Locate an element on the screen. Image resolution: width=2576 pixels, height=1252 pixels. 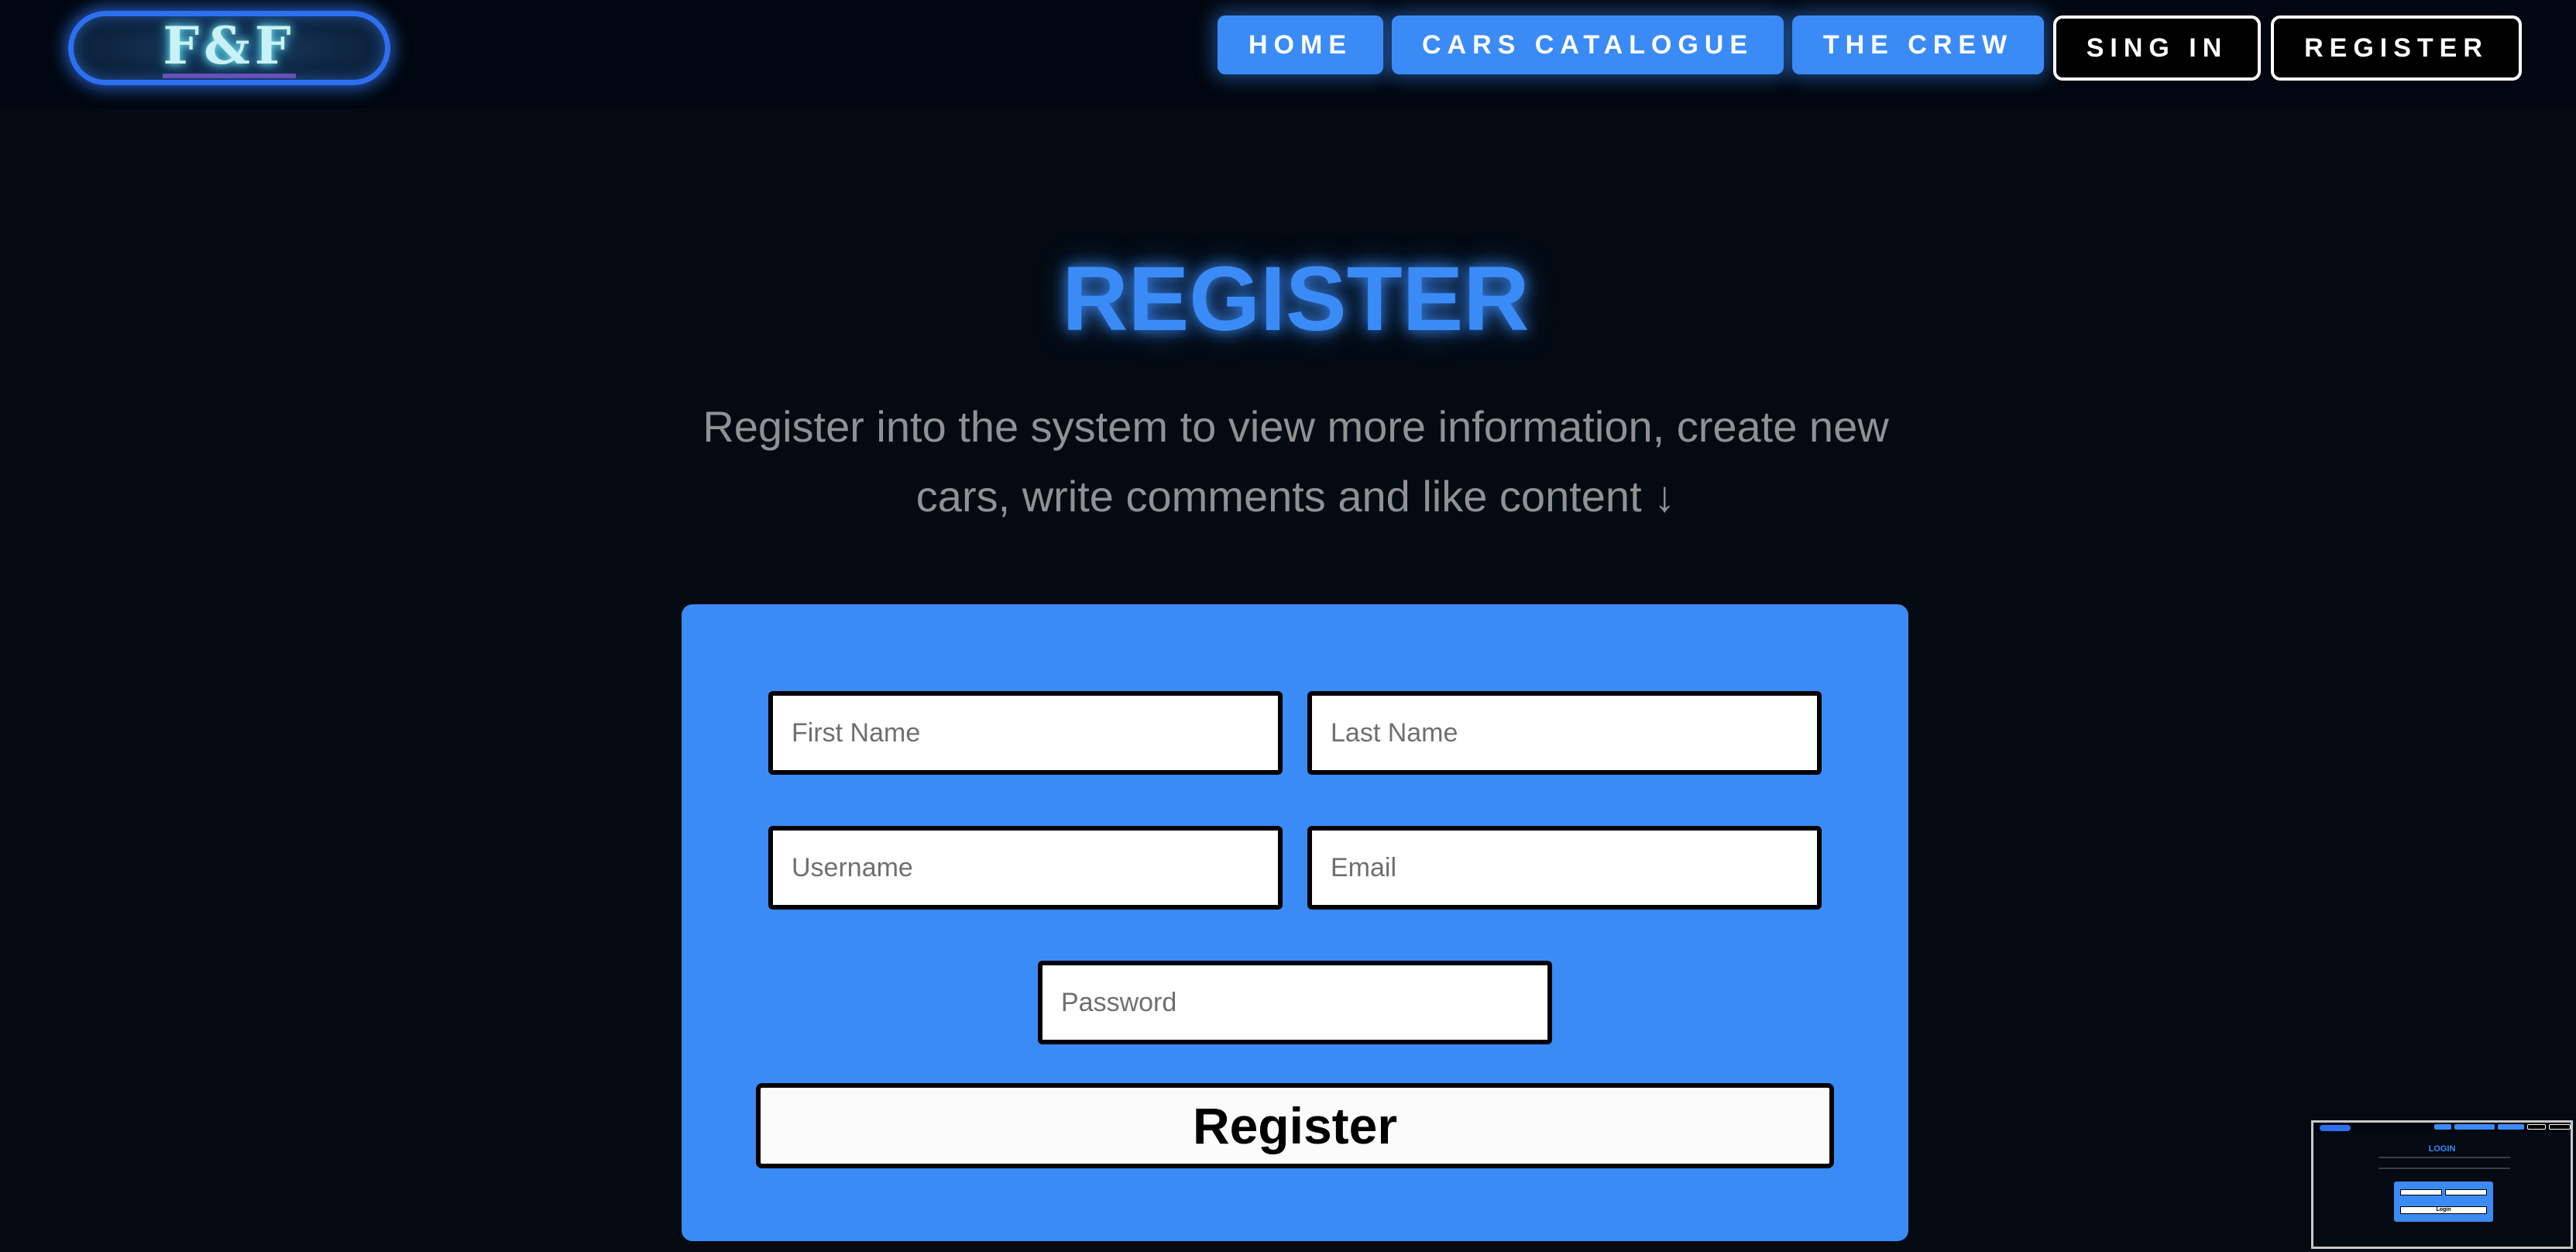
username-input is located at coordinates (1025, 868).